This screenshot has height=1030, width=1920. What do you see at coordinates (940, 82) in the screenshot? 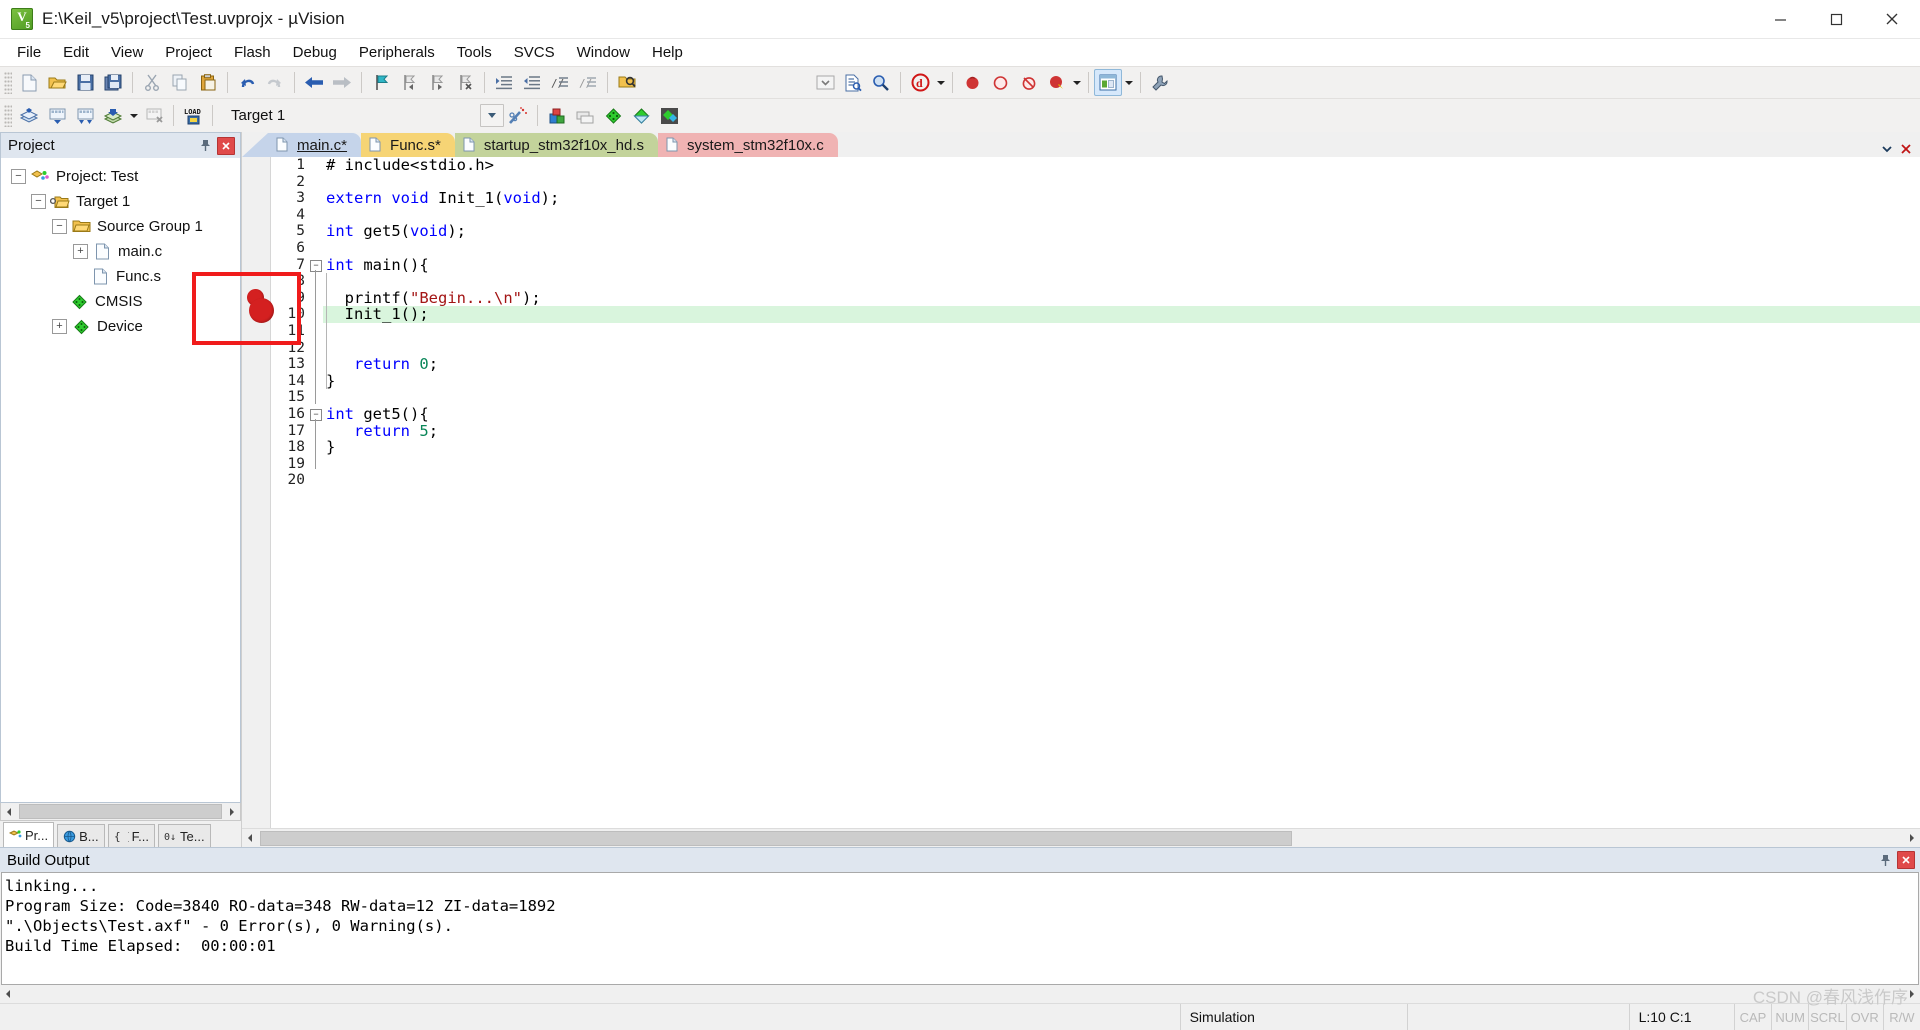
I see `debug-session-dropdown` at bounding box center [940, 82].